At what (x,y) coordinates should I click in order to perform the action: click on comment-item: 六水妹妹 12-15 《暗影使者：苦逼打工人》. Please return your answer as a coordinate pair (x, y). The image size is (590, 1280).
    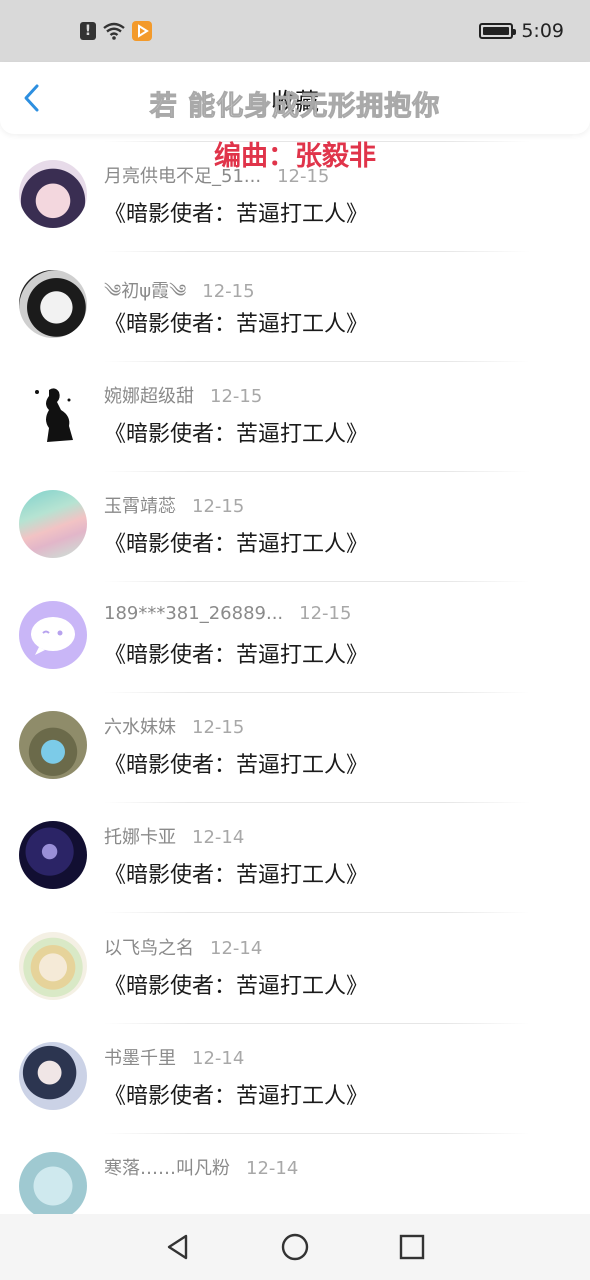
    Looking at the image, I should click on (295, 748).